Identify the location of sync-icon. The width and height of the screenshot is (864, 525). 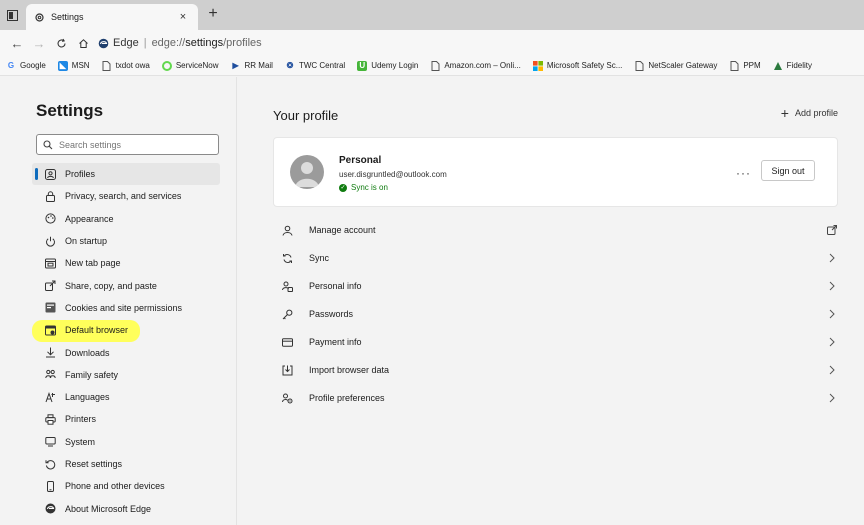
(287, 258).